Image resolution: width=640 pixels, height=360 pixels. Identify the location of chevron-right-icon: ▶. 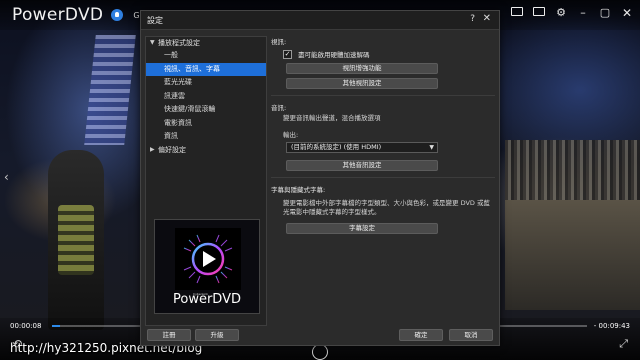
(152, 149).